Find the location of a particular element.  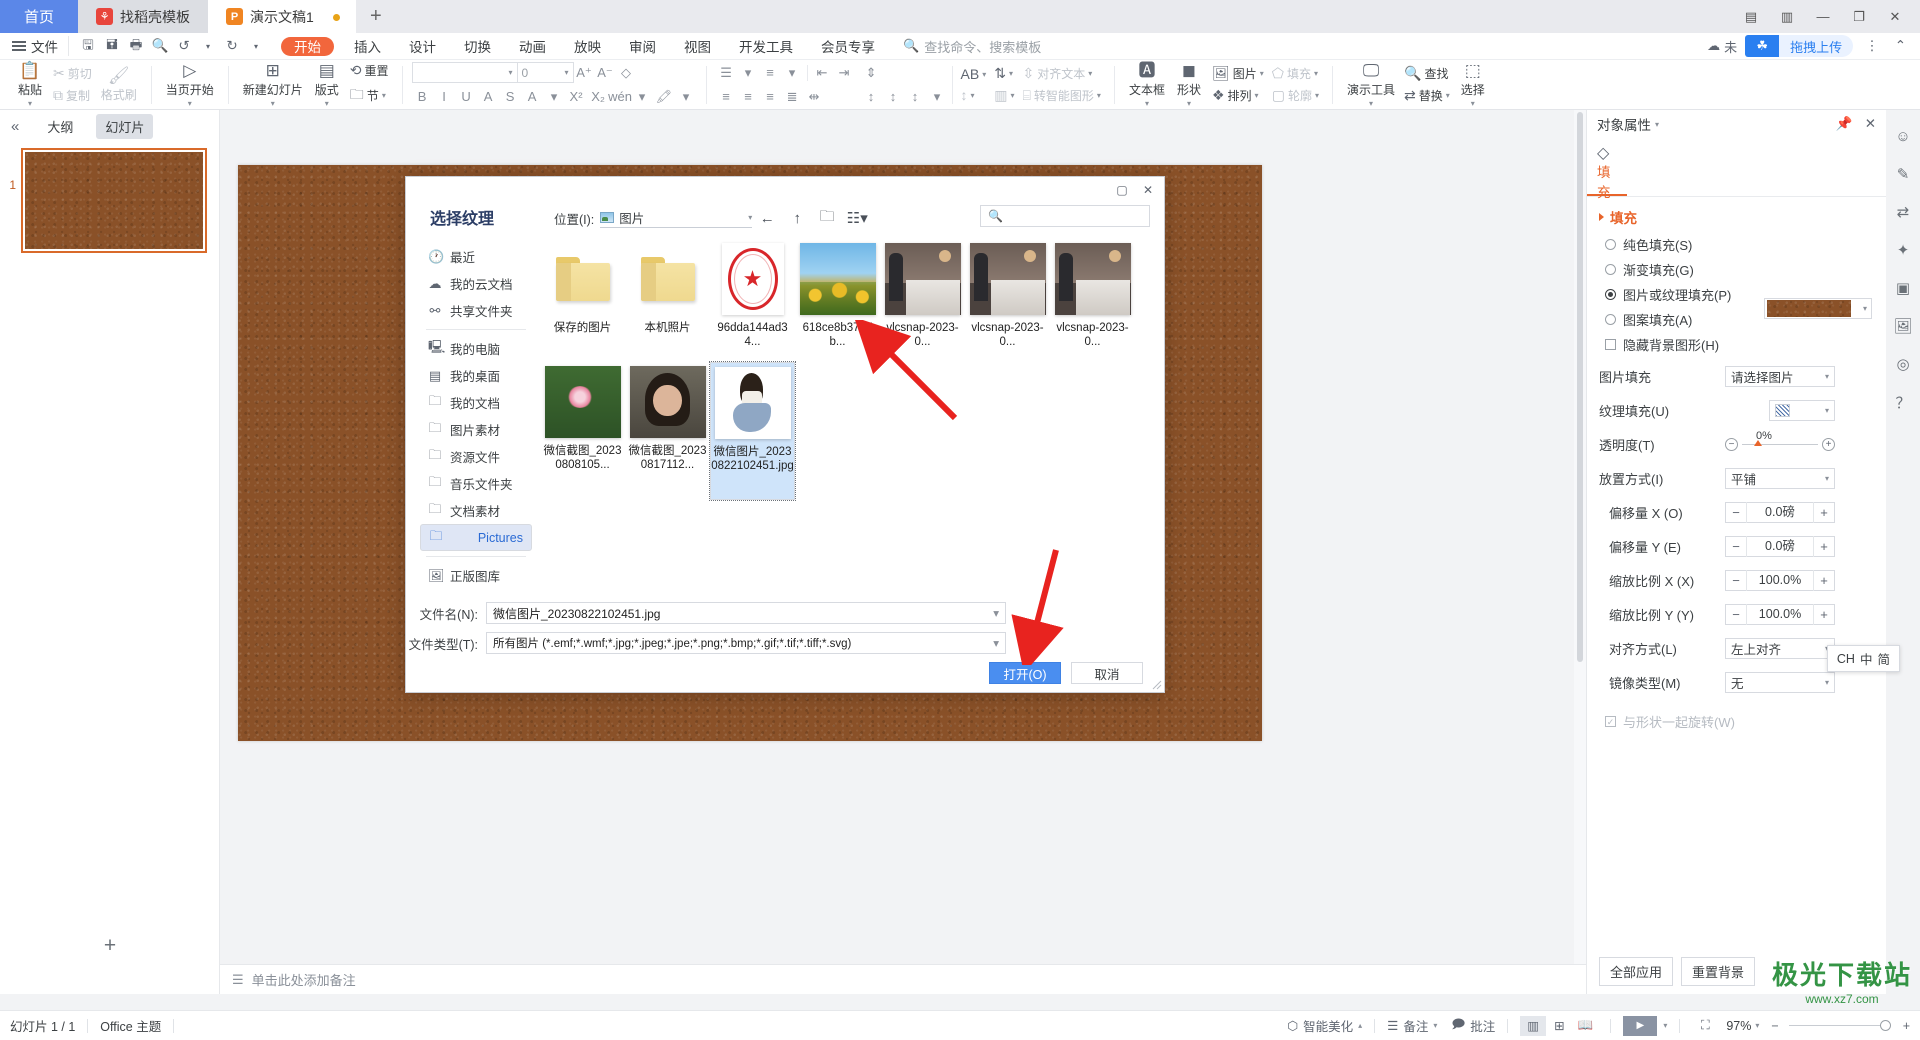

highlight-icon: 🖍 is located at coordinates (664, 96).